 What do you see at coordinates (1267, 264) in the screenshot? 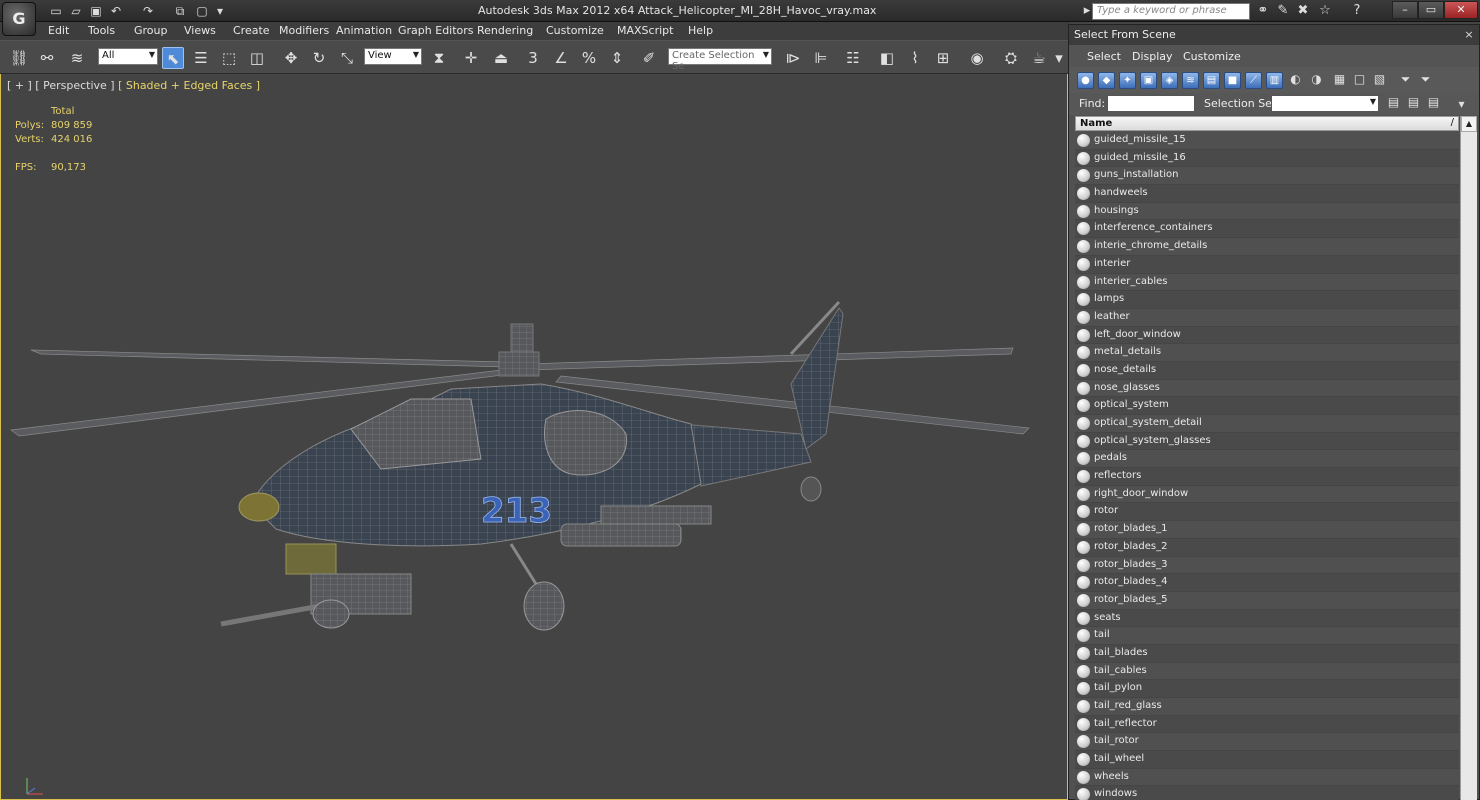
I see `list-item: interier` at bounding box center [1267, 264].